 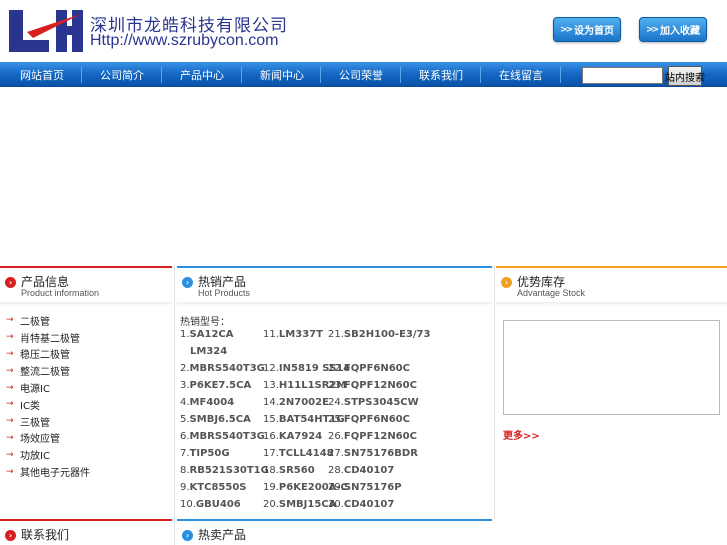 I want to click on nav-item-about: 公司简介, so click(x=122, y=74).